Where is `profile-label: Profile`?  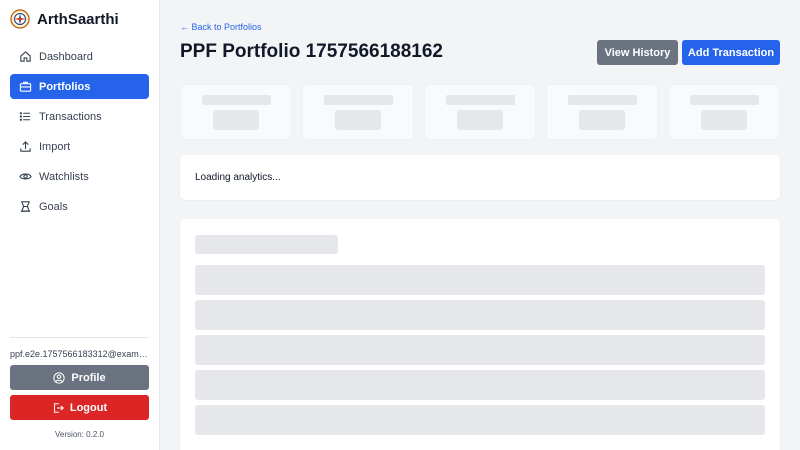 profile-label: Profile is located at coordinates (88, 377).